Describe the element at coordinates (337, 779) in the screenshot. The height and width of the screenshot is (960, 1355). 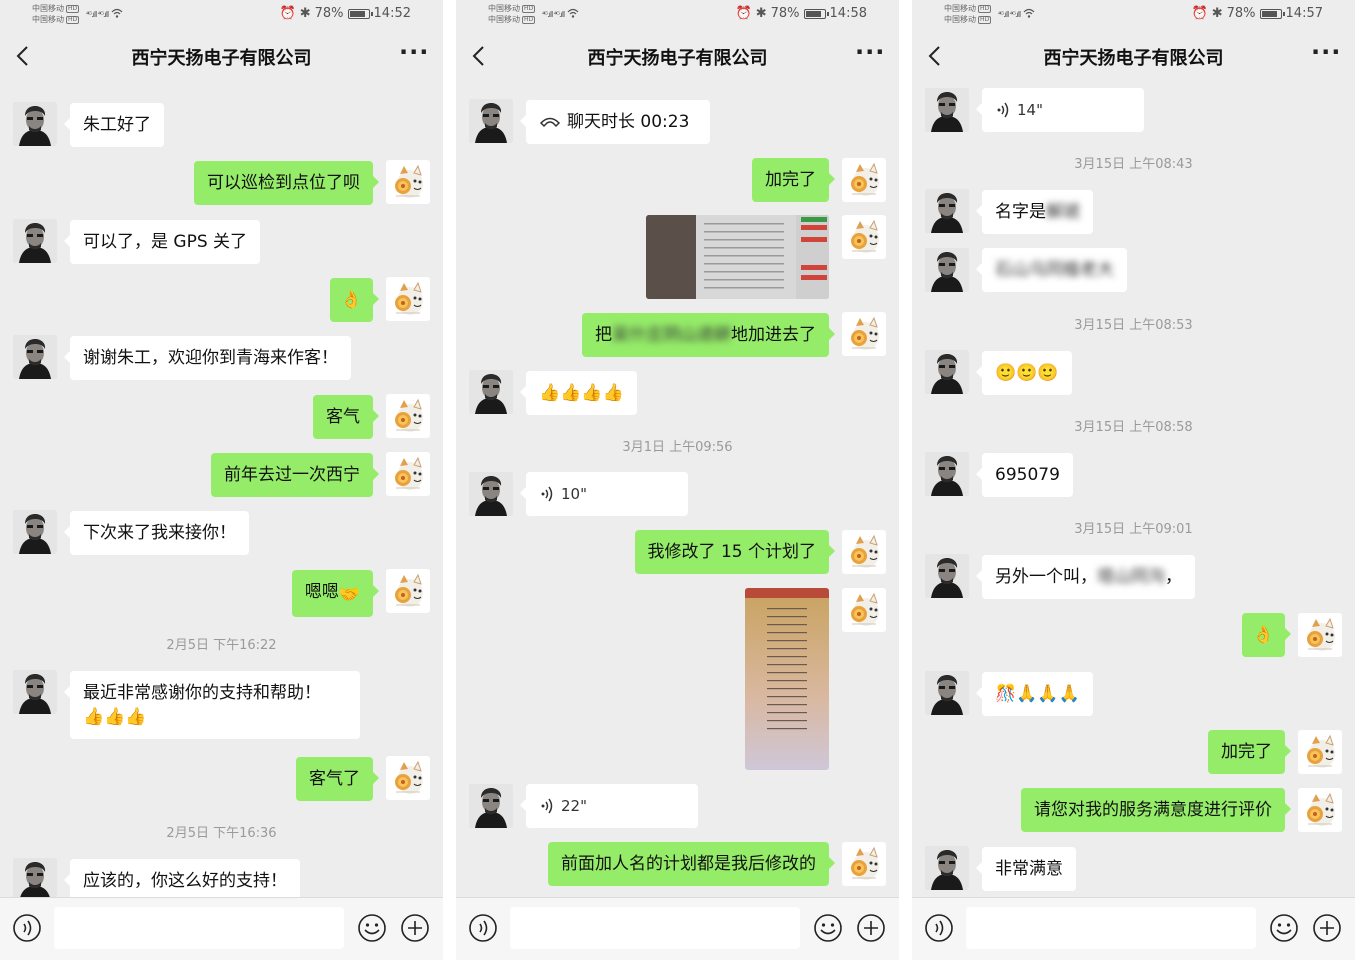
I see `message-bubble: 客气了` at that location.